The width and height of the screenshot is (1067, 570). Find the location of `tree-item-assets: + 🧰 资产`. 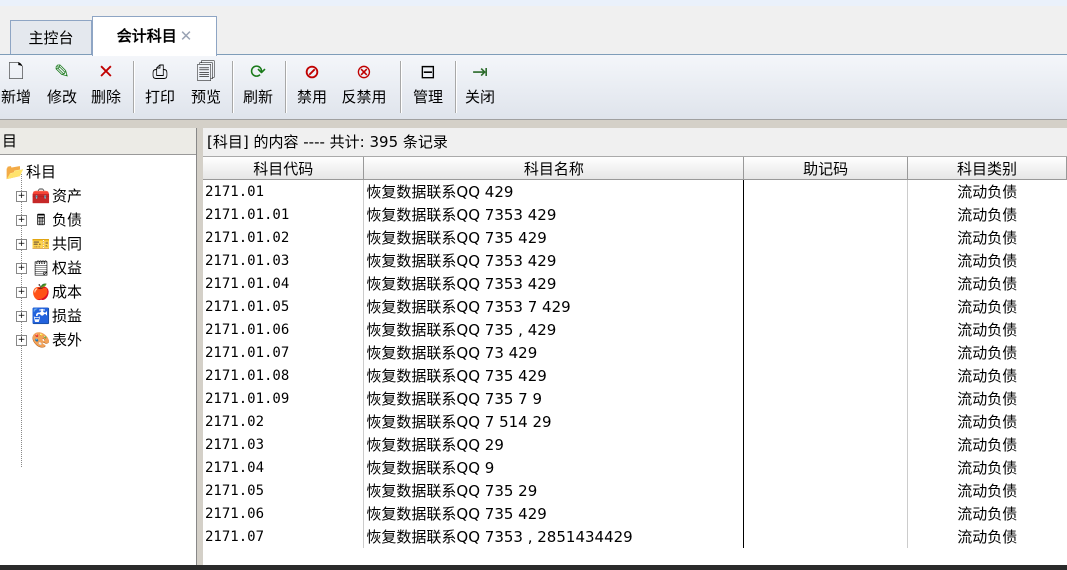

tree-item-assets: + 🧰 资产 is located at coordinates (49, 196).